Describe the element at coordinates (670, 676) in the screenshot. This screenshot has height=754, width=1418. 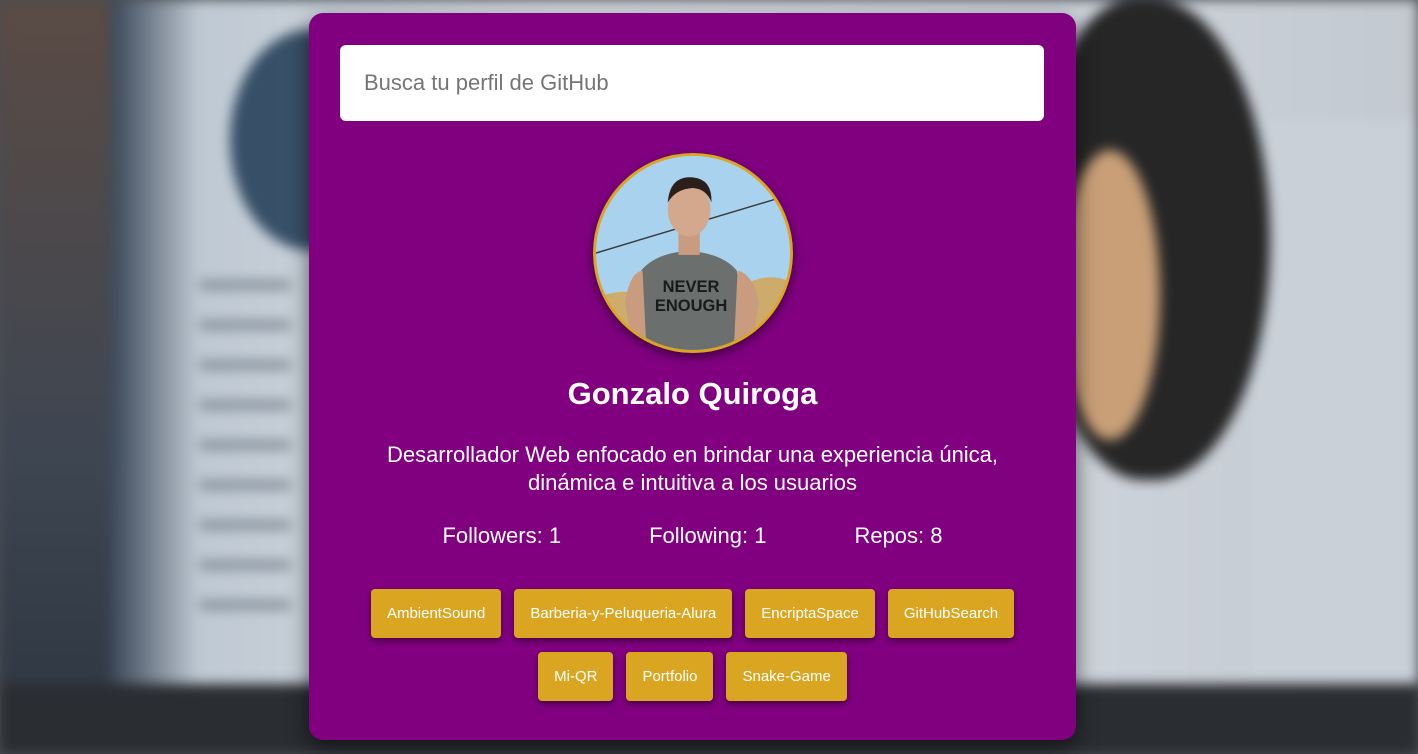
I see `repo-button-portfolio: Portfolio` at that location.